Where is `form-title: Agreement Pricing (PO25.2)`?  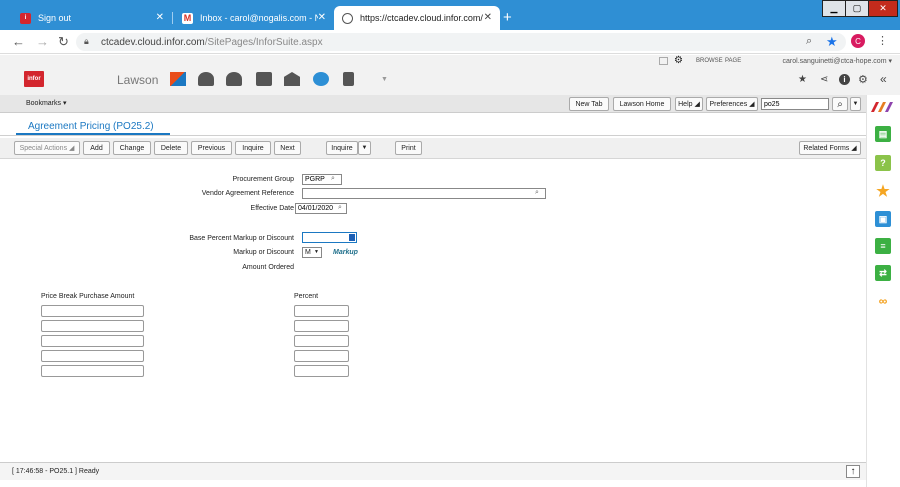 form-title: Agreement Pricing (PO25.2) is located at coordinates (91, 126).